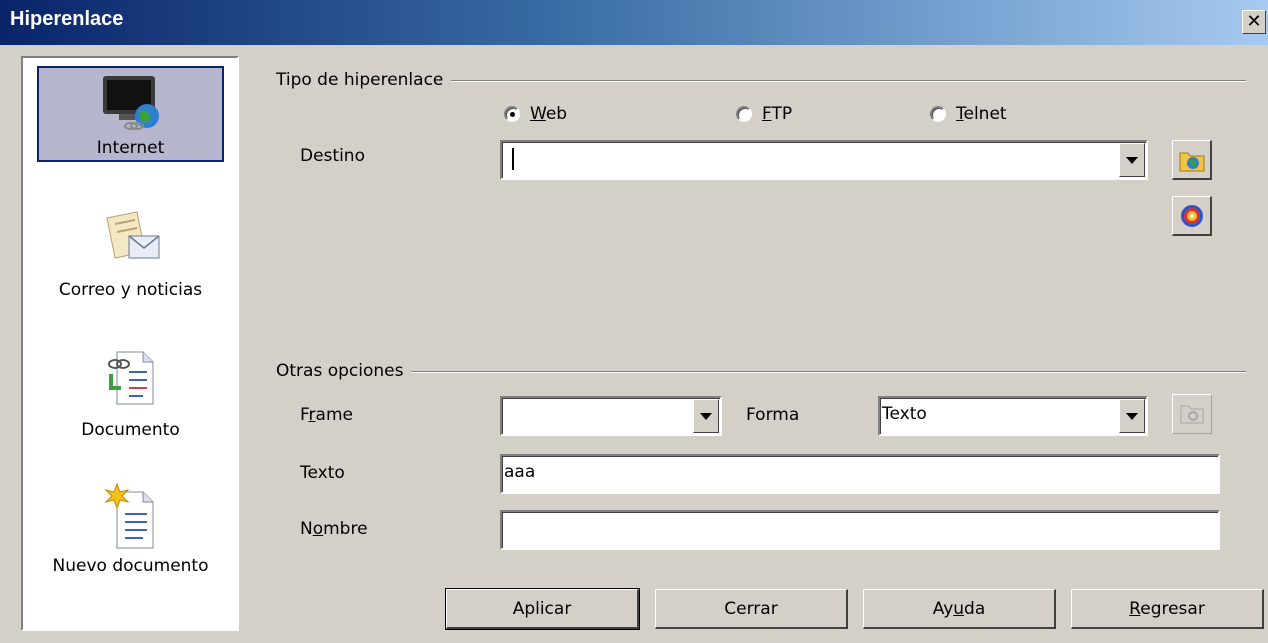 This screenshot has height=643, width=1268. I want to click on sidebar-item-label: Documento, so click(130, 430).